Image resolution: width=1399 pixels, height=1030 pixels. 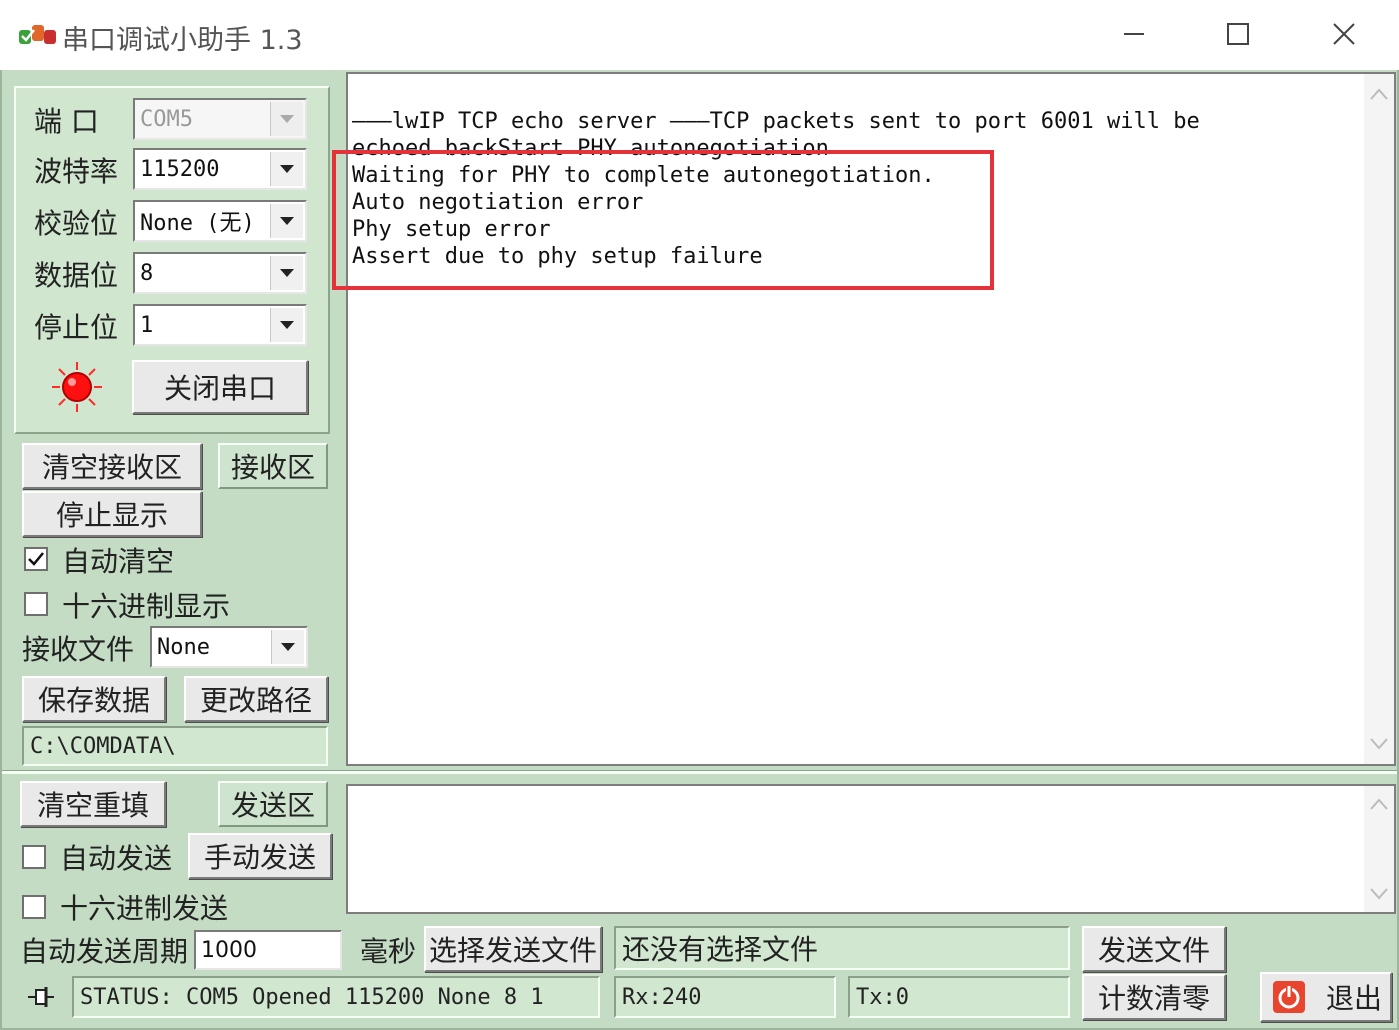 What do you see at coordinates (77, 387) in the screenshot?
I see `status-led-icon` at bounding box center [77, 387].